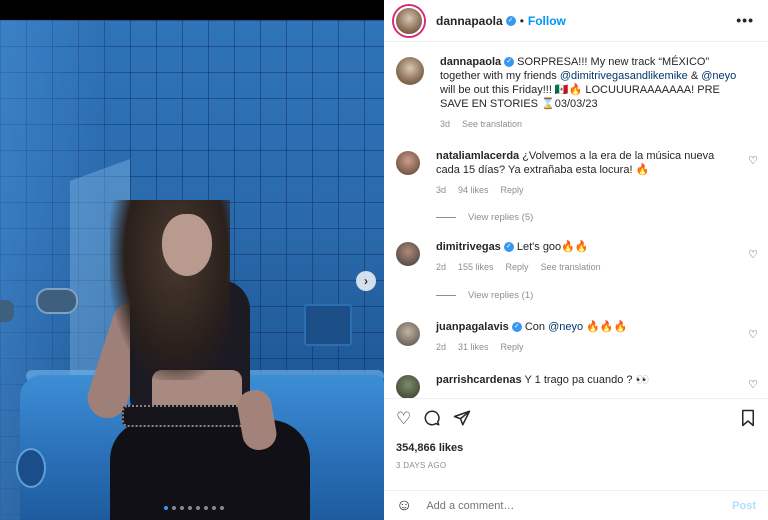  Describe the element at coordinates (694, 76) in the screenshot. I see `caption-text-2: &` at that location.